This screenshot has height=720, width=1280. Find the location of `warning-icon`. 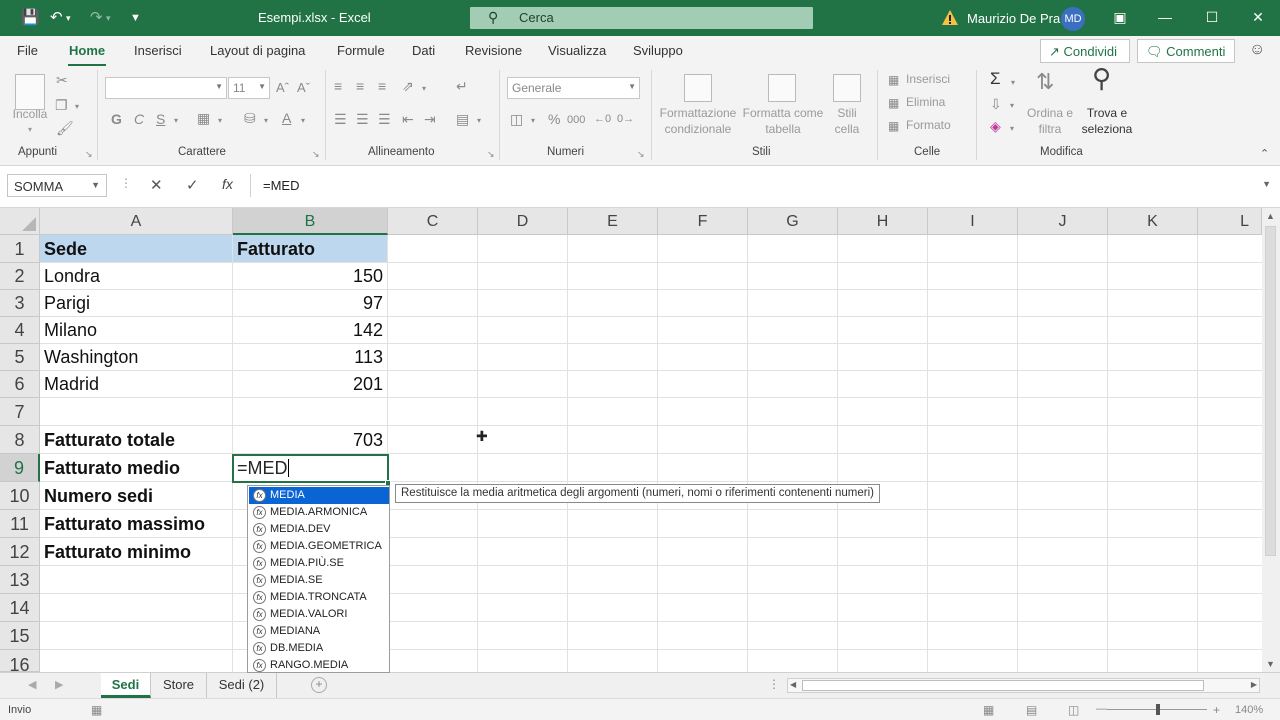

warning-icon is located at coordinates (950, 17).